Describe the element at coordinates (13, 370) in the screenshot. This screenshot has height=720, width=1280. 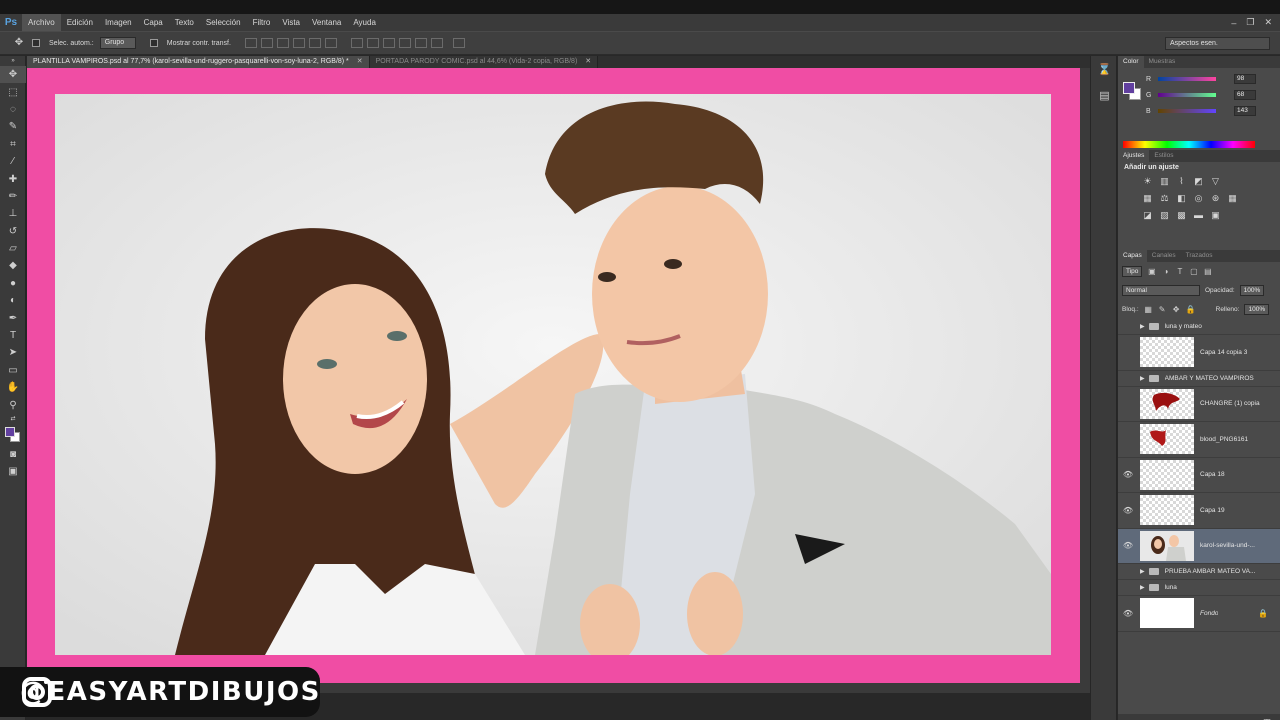
I see `shape-tool-icon: ▭` at that location.